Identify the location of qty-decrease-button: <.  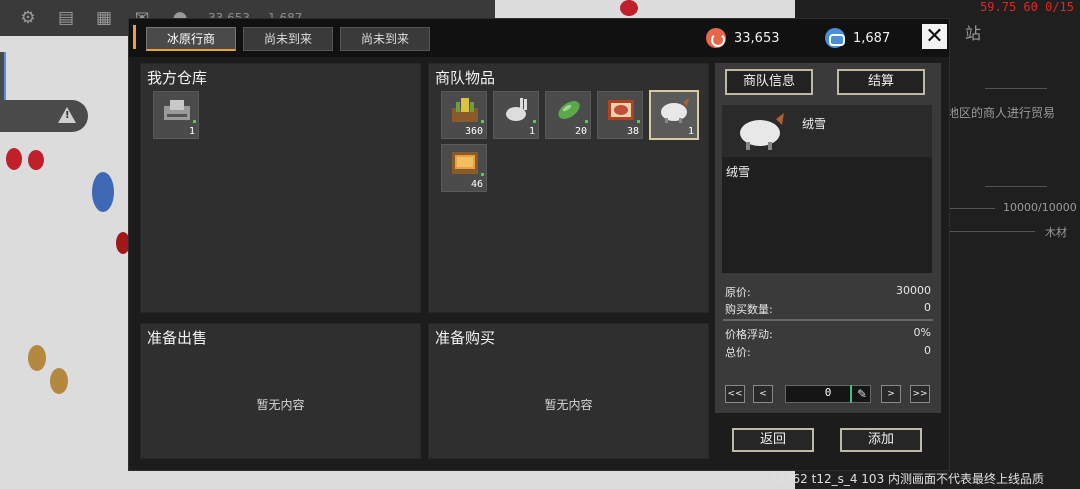
(763, 394).